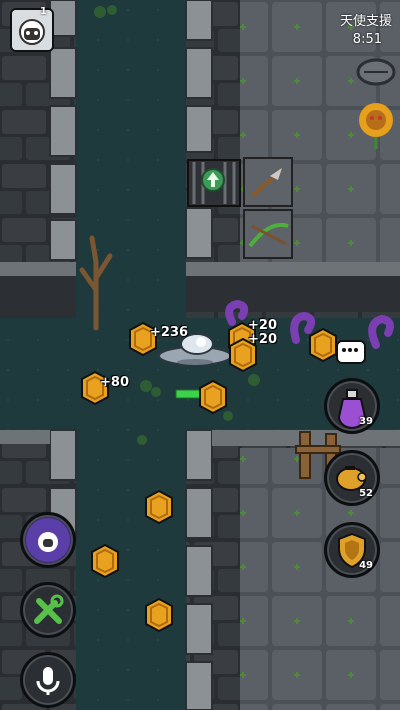 This screenshot has width=400, height=710. I want to click on piggy-bank-item-button: 52, so click(352, 478).